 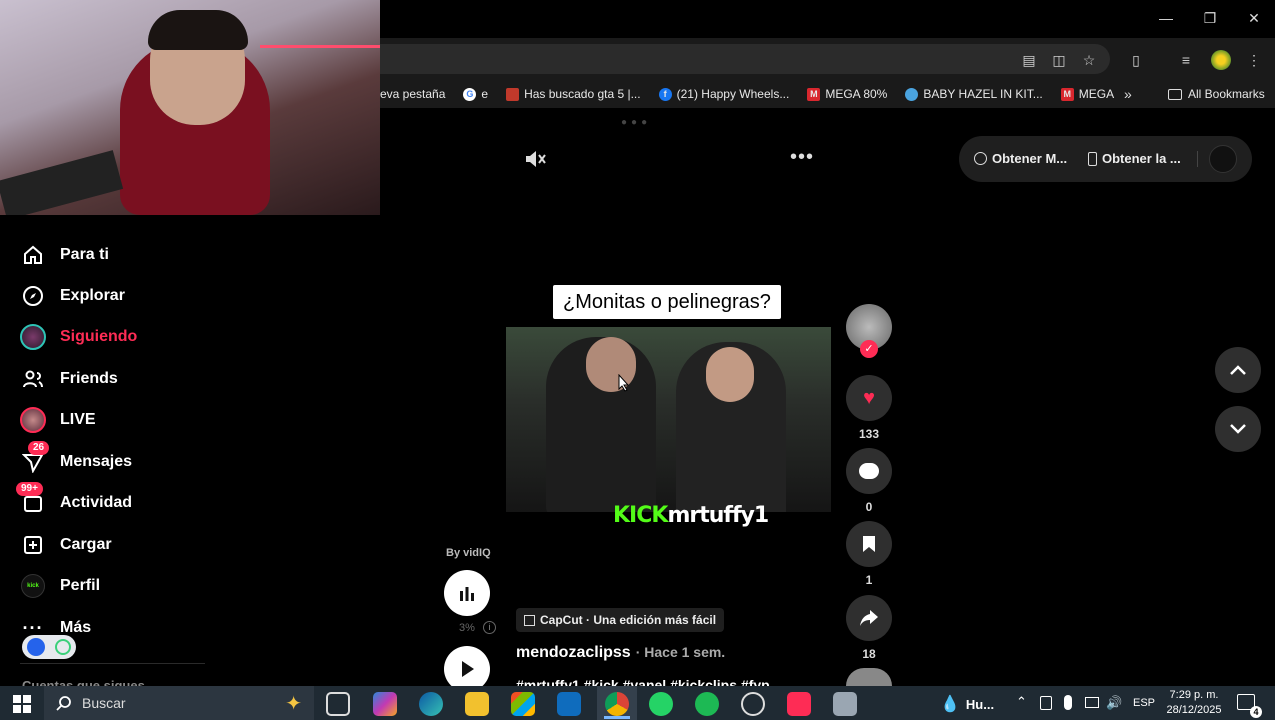 I want to click on sidebar-divider, so click(x=112, y=663).